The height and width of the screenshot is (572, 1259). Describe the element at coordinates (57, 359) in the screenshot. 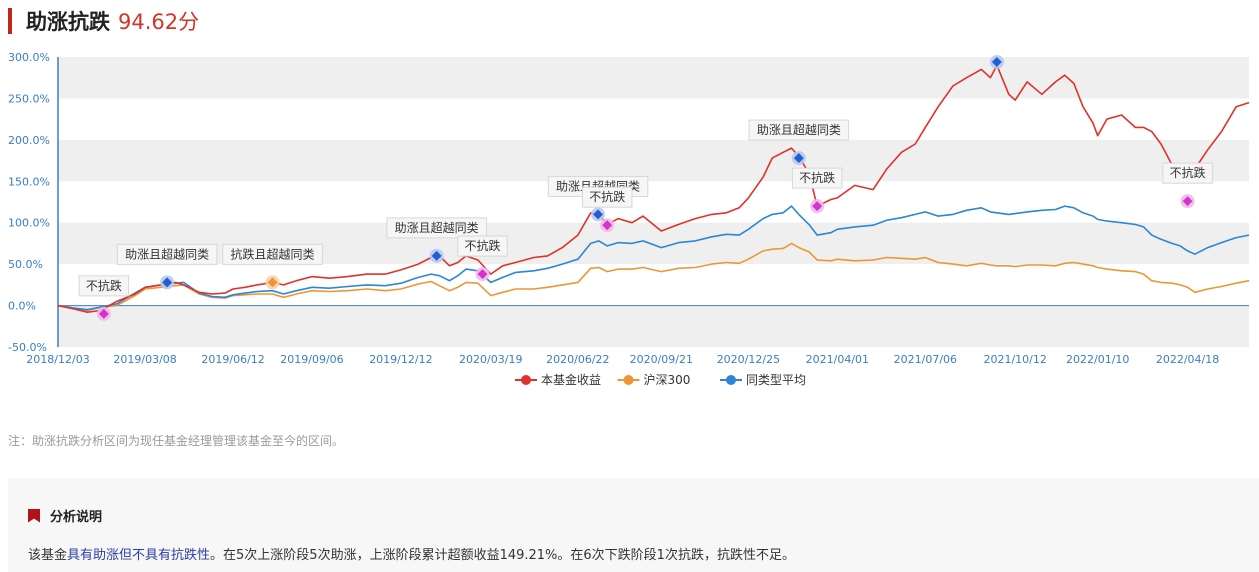

I see `x-tick-label: 2018/12/03` at that location.